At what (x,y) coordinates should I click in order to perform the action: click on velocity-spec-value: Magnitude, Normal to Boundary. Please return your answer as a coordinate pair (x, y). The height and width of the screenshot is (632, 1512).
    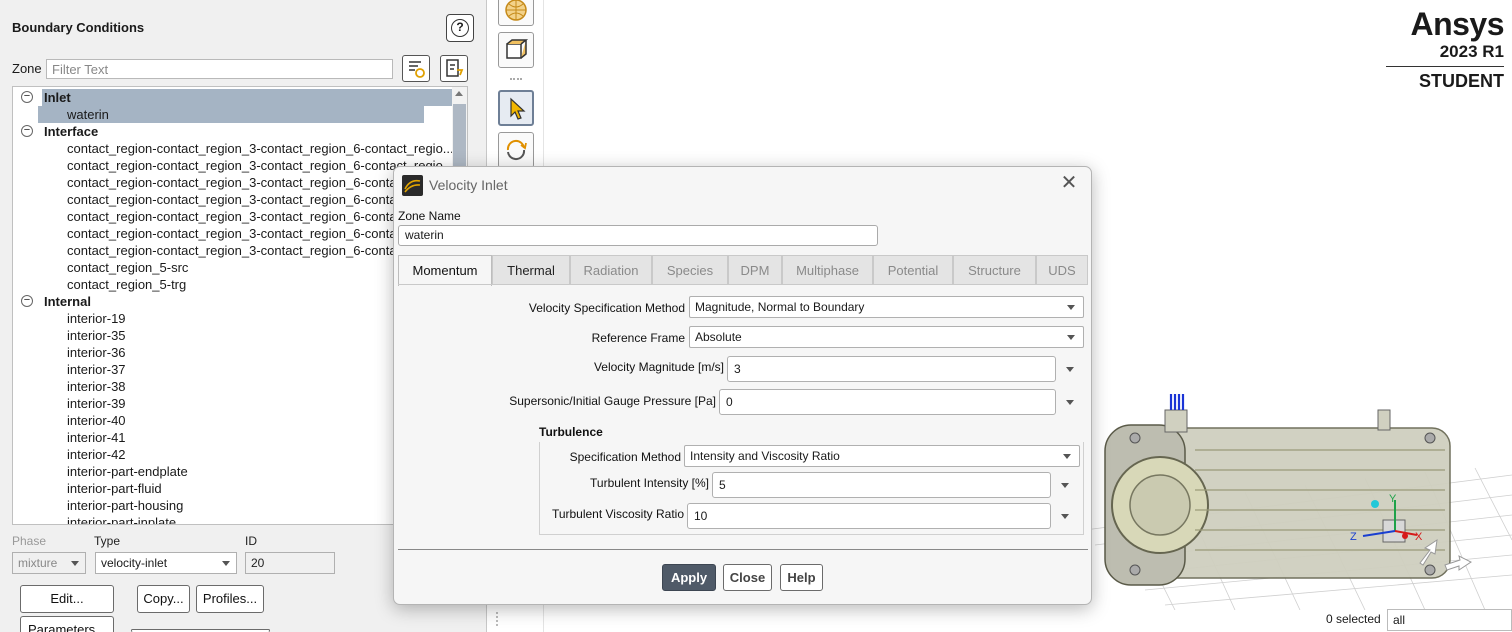
    Looking at the image, I should click on (780, 307).